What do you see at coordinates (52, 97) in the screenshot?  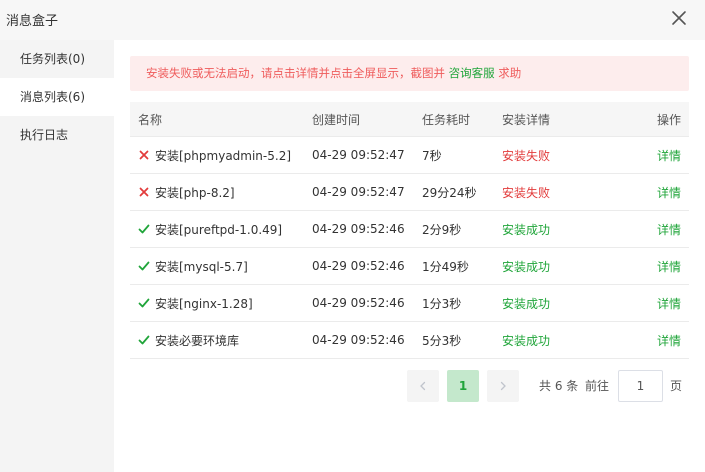 I see `sidebar-item-label: 消息列表(6)` at bounding box center [52, 97].